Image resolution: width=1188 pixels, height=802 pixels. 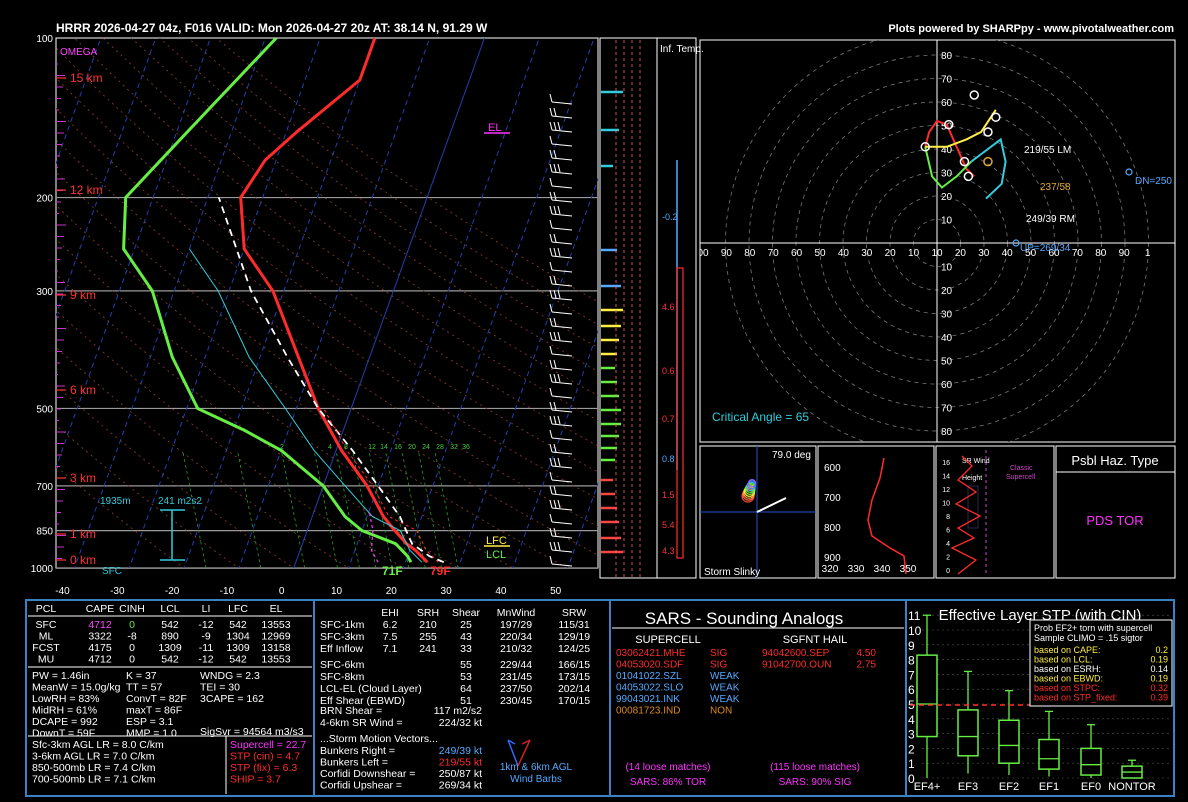 What do you see at coordinates (832, 498) in the screenshot?
I see `theta-y-tick: 700` at bounding box center [832, 498].